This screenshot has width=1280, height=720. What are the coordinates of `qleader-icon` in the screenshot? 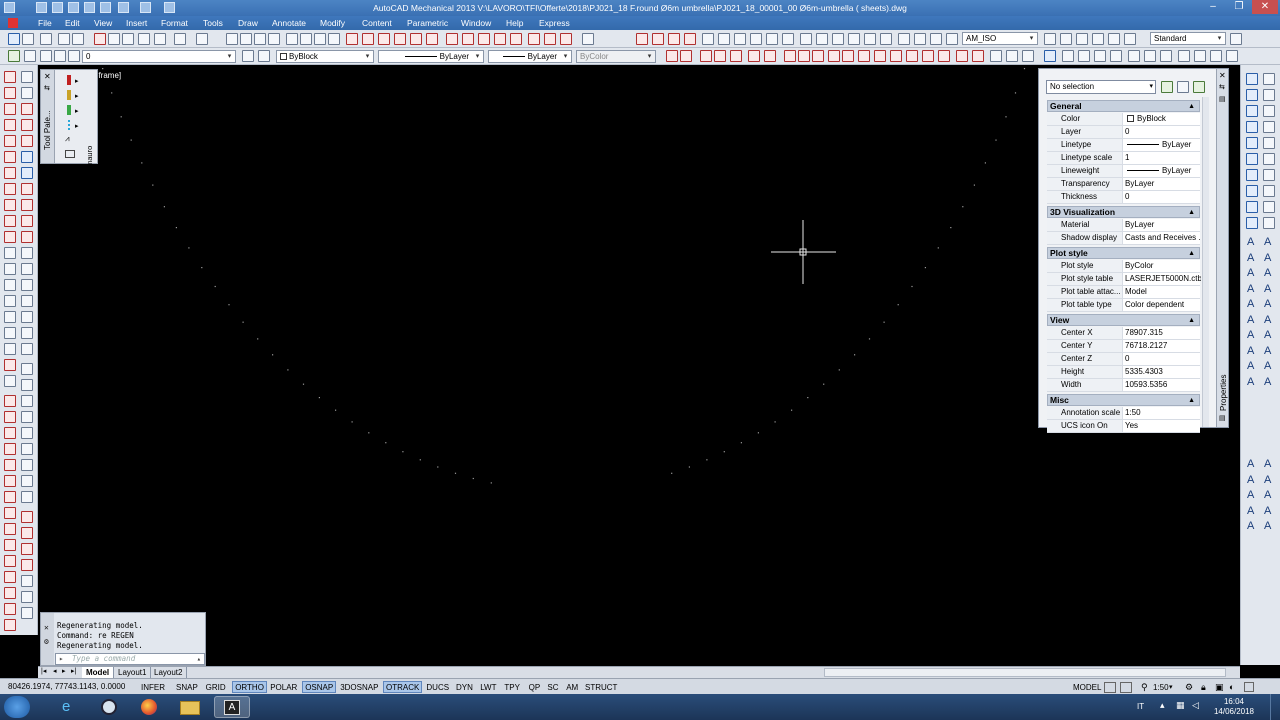 It's located at (484, 39).